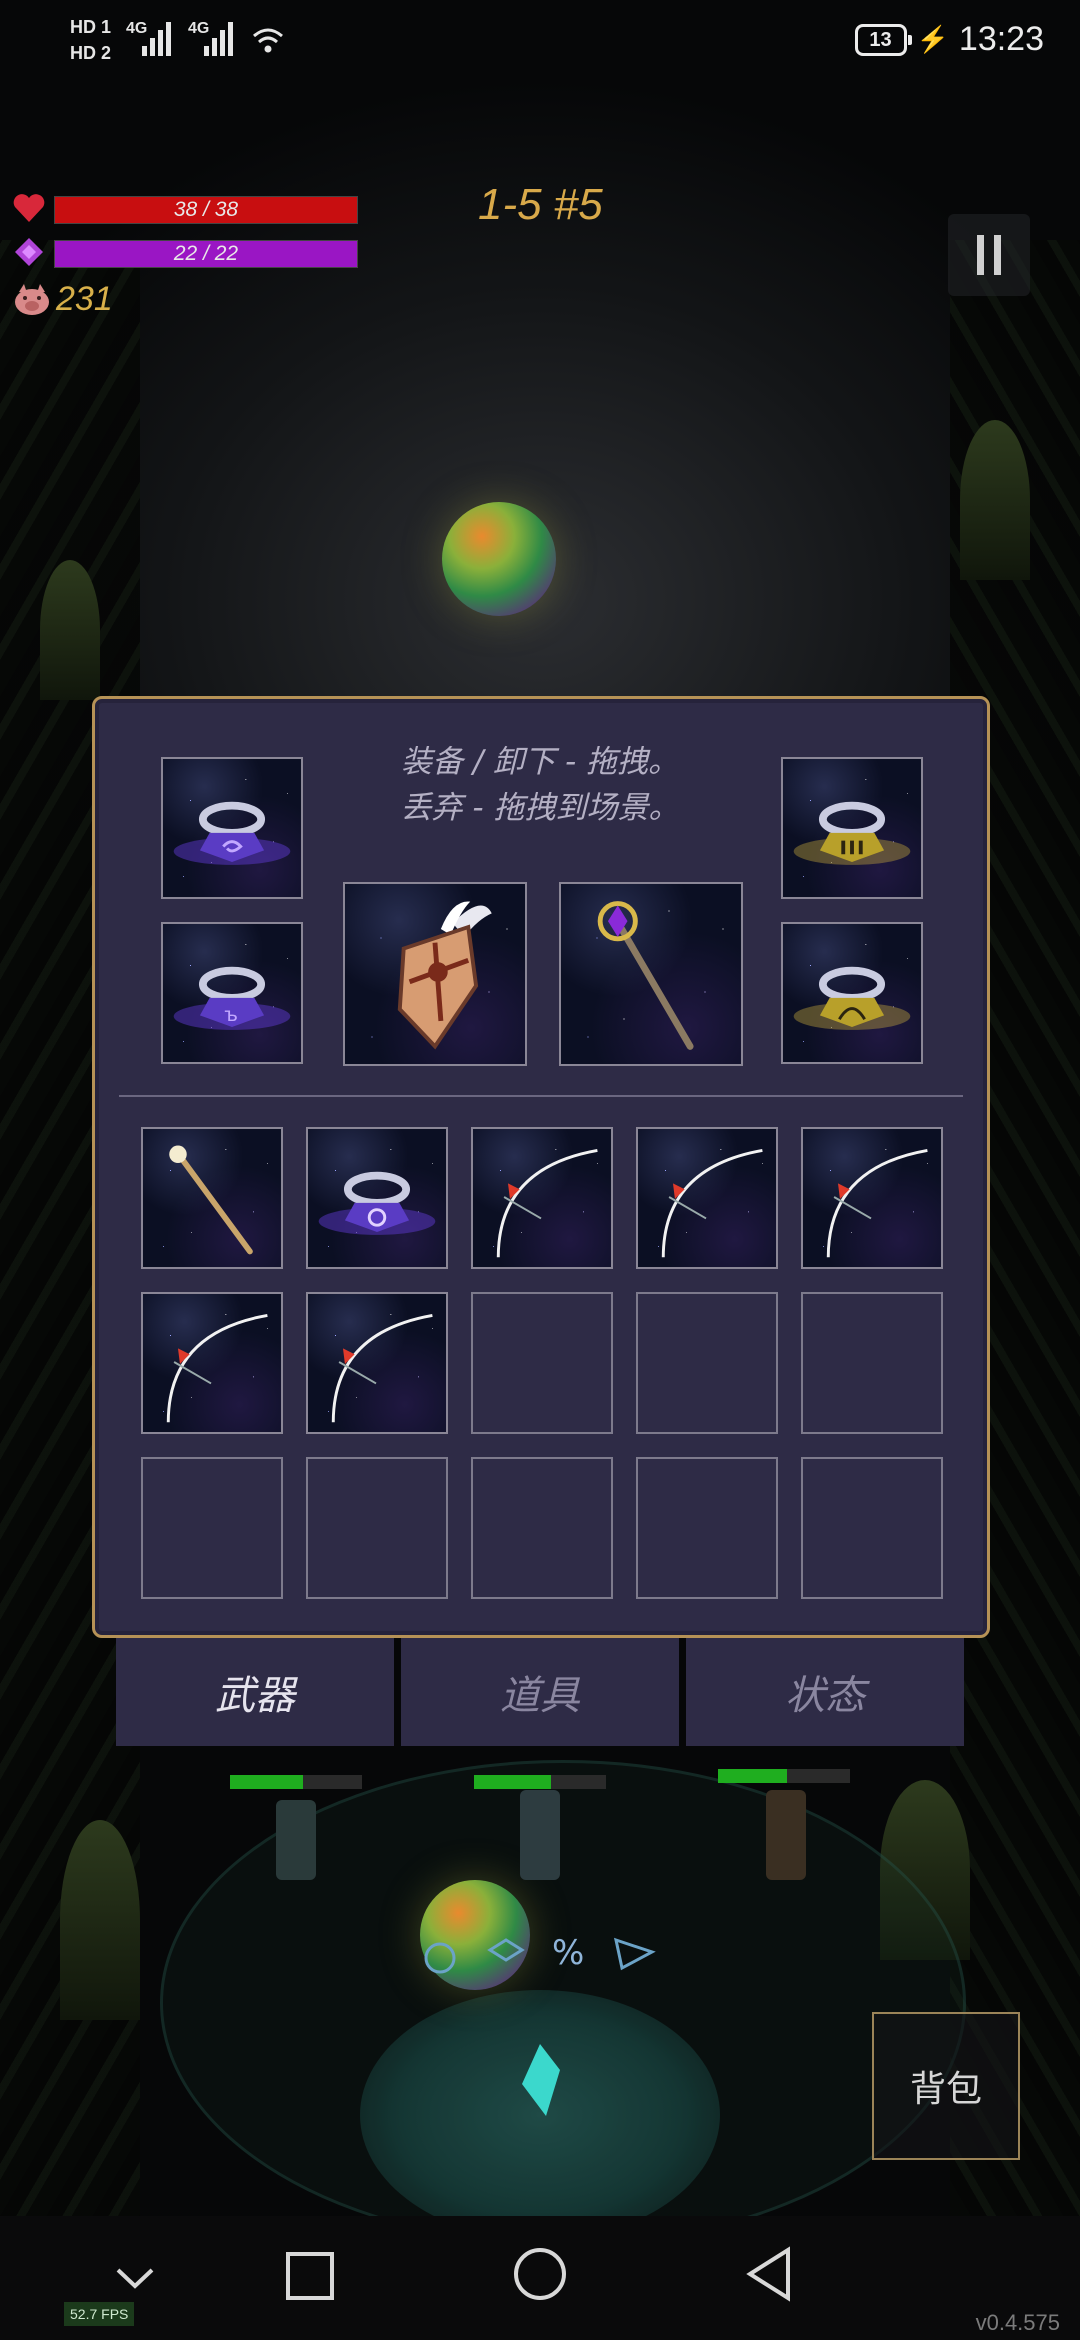 This screenshot has height=2340, width=1080. I want to click on home-circle-icon, so click(540, 2274).